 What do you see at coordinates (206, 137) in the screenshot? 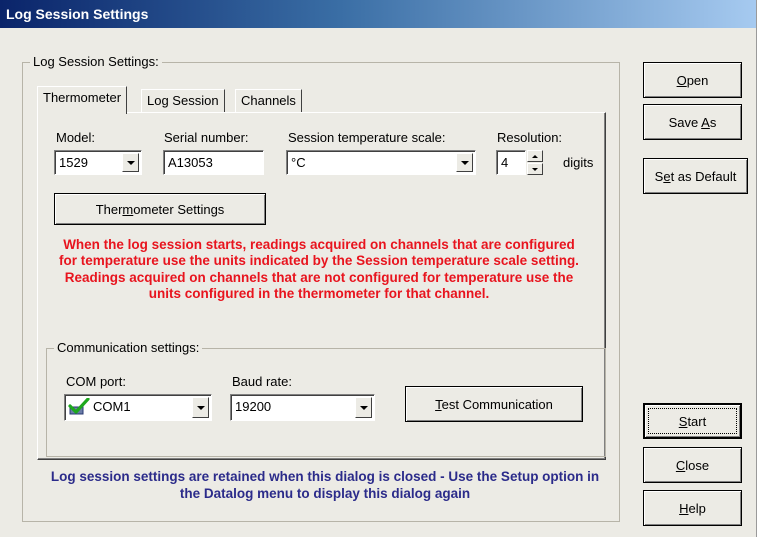
I see `serial-number-label: Serial number:` at bounding box center [206, 137].